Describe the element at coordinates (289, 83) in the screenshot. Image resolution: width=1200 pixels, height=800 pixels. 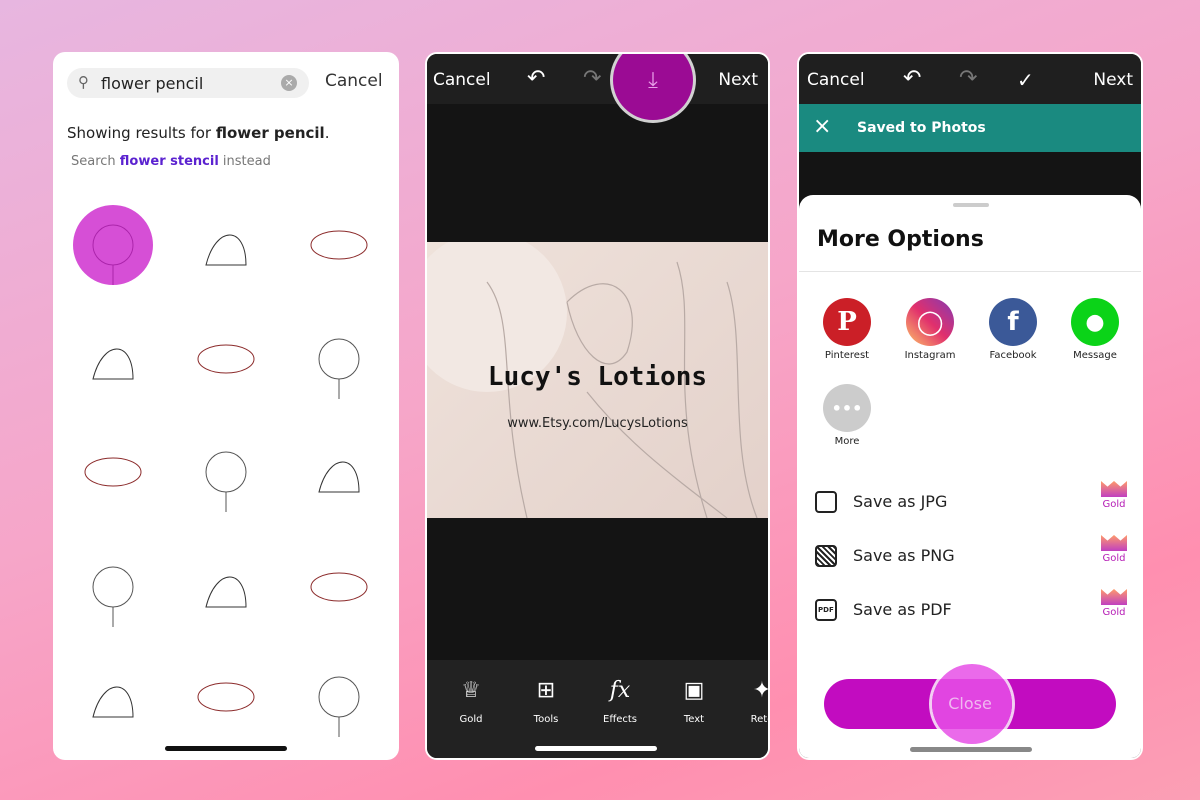
I see `clear-icon: ×` at that location.